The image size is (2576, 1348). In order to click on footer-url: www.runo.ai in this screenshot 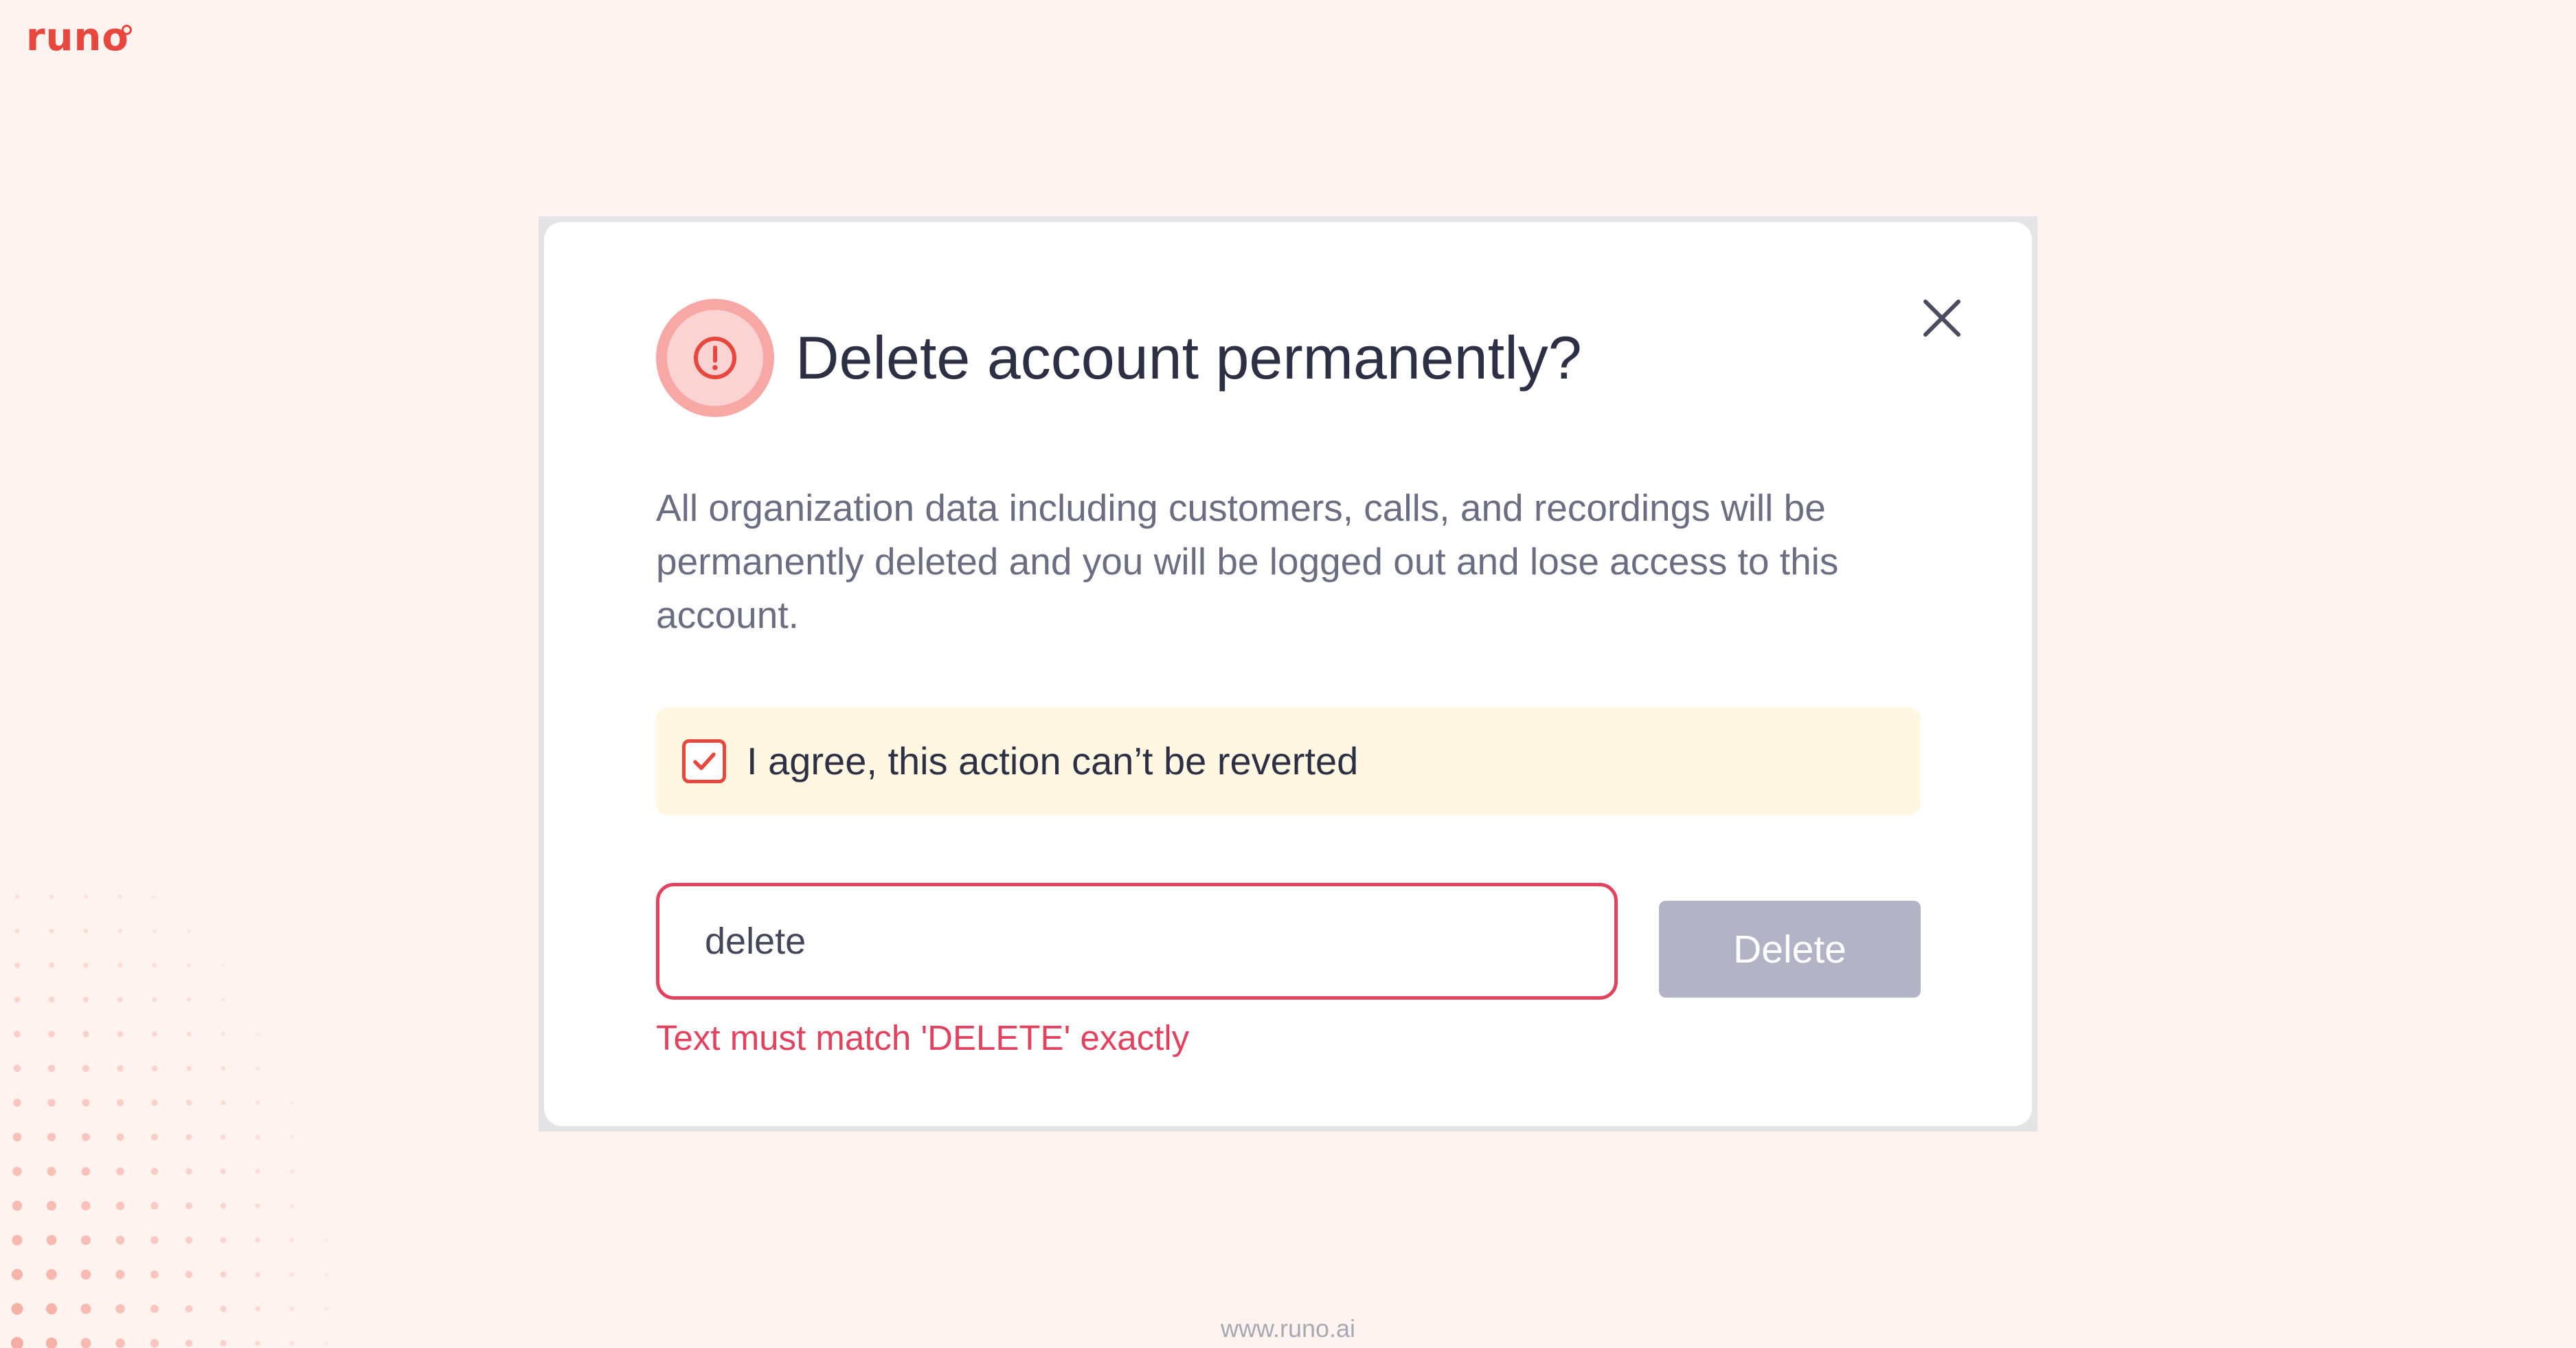, I will do `click(1288, 1328)`.